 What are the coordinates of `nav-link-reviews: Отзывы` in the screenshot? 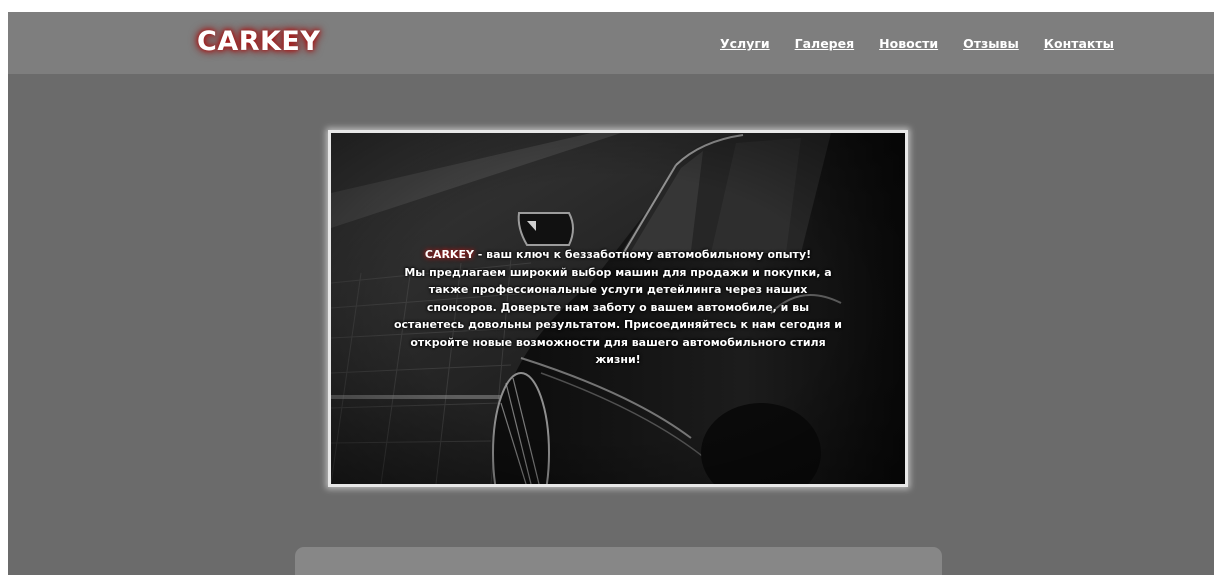 It's located at (991, 44).